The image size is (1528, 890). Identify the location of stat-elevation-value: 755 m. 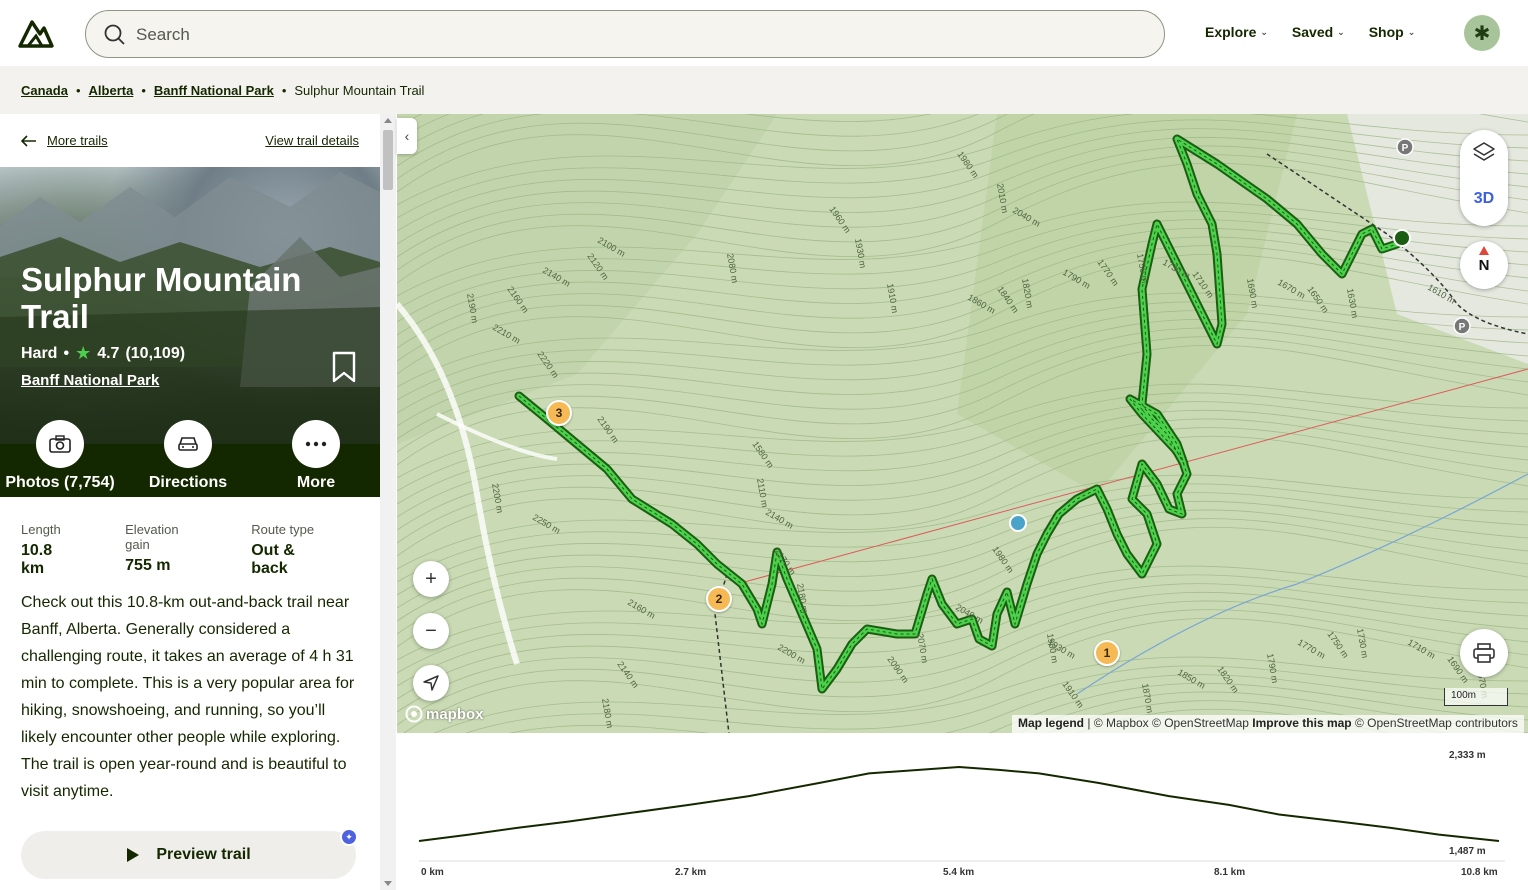
(148, 565).